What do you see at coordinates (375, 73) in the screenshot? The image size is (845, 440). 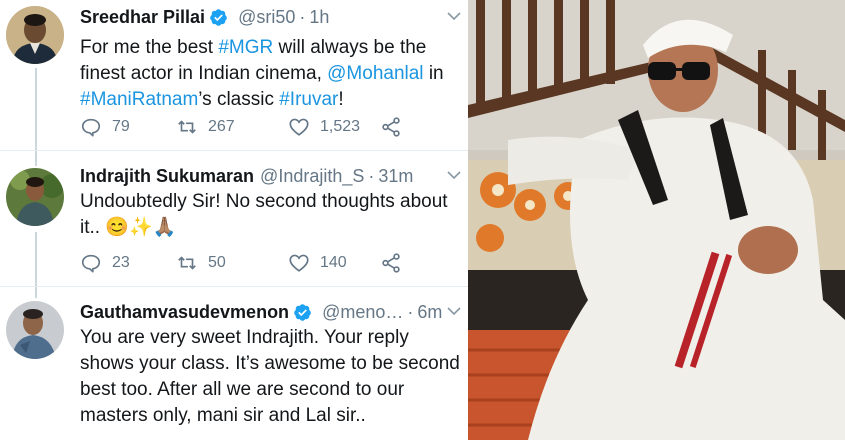 I see `mention-link: @Mohanlal` at bounding box center [375, 73].